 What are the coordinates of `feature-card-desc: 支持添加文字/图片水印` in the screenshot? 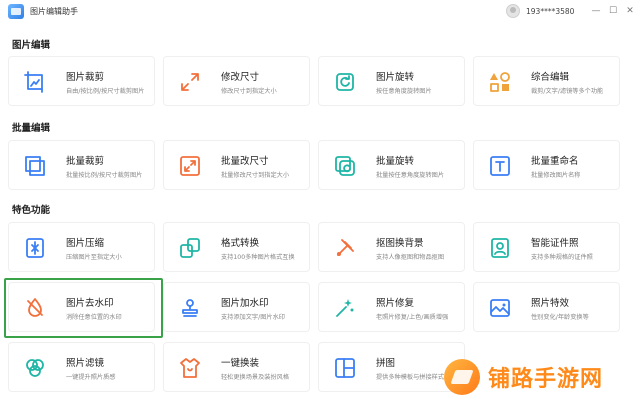 It's located at (253, 317).